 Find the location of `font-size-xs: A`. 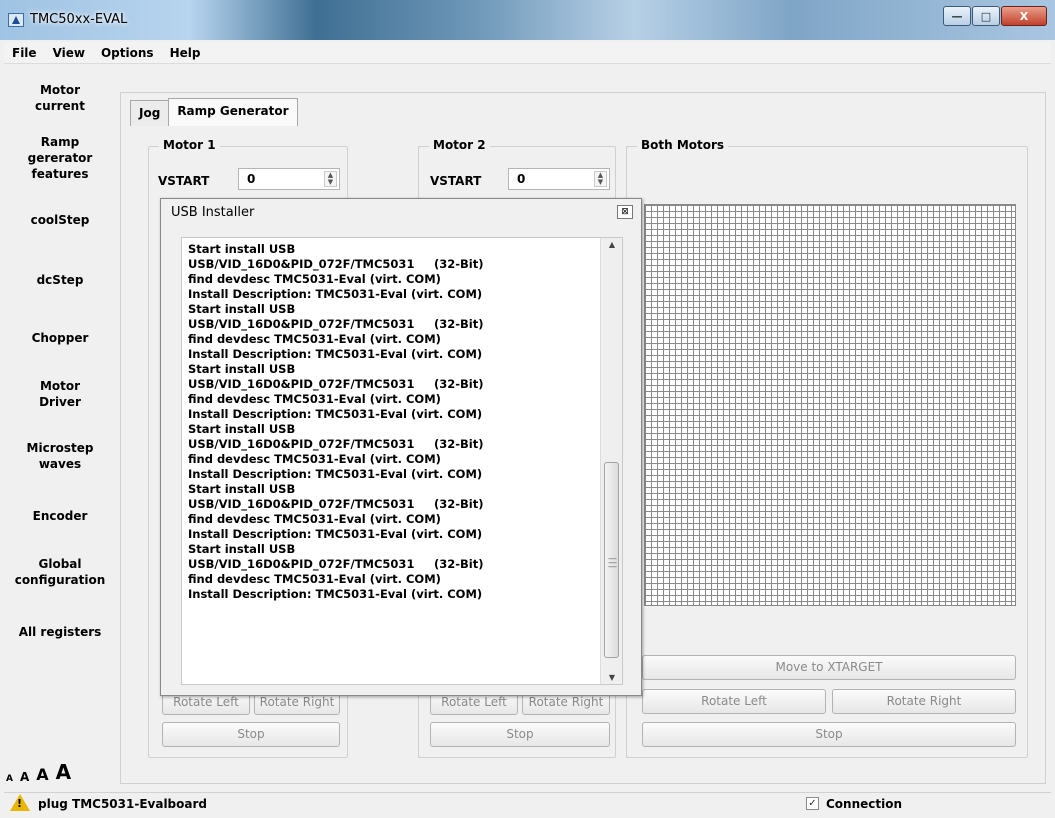

font-size-xs: A is located at coordinates (9, 779).